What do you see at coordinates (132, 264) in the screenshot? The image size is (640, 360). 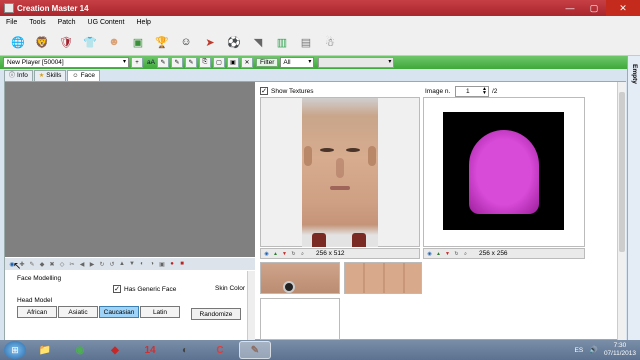 I see `down-icon: ▼` at bounding box center [132, 264].